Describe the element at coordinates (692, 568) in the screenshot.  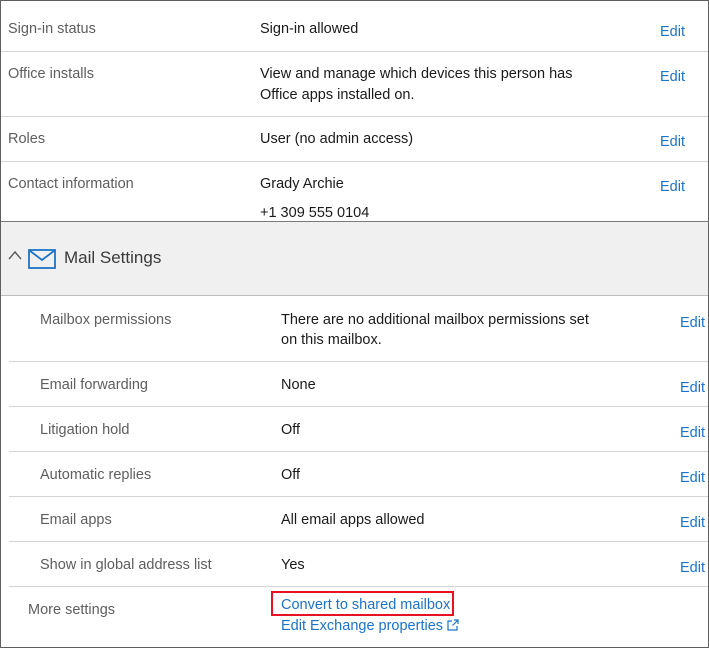
I see `global-address-list-edit-link: Edit` at that location.